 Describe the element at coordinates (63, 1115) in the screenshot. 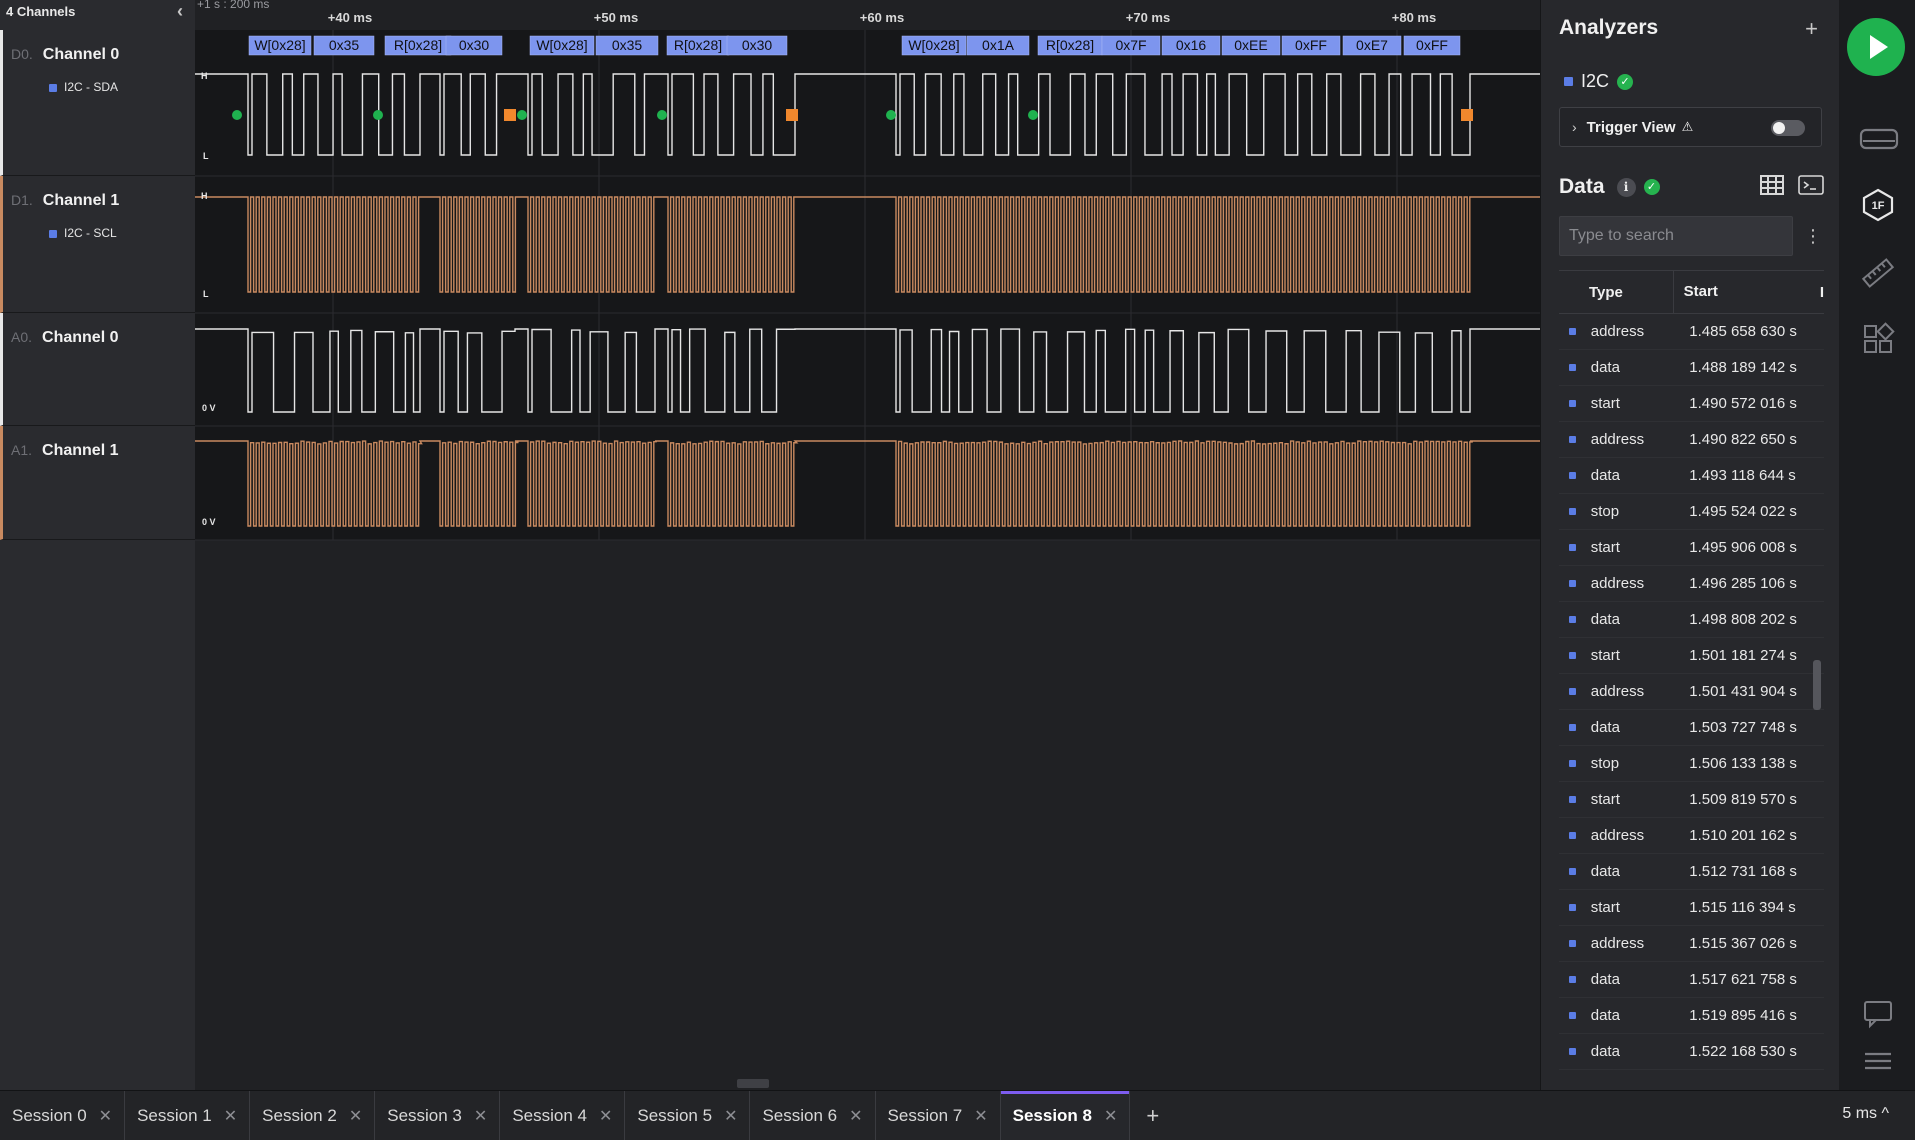

I see `session-tab: Session 0 ✕` at that location.